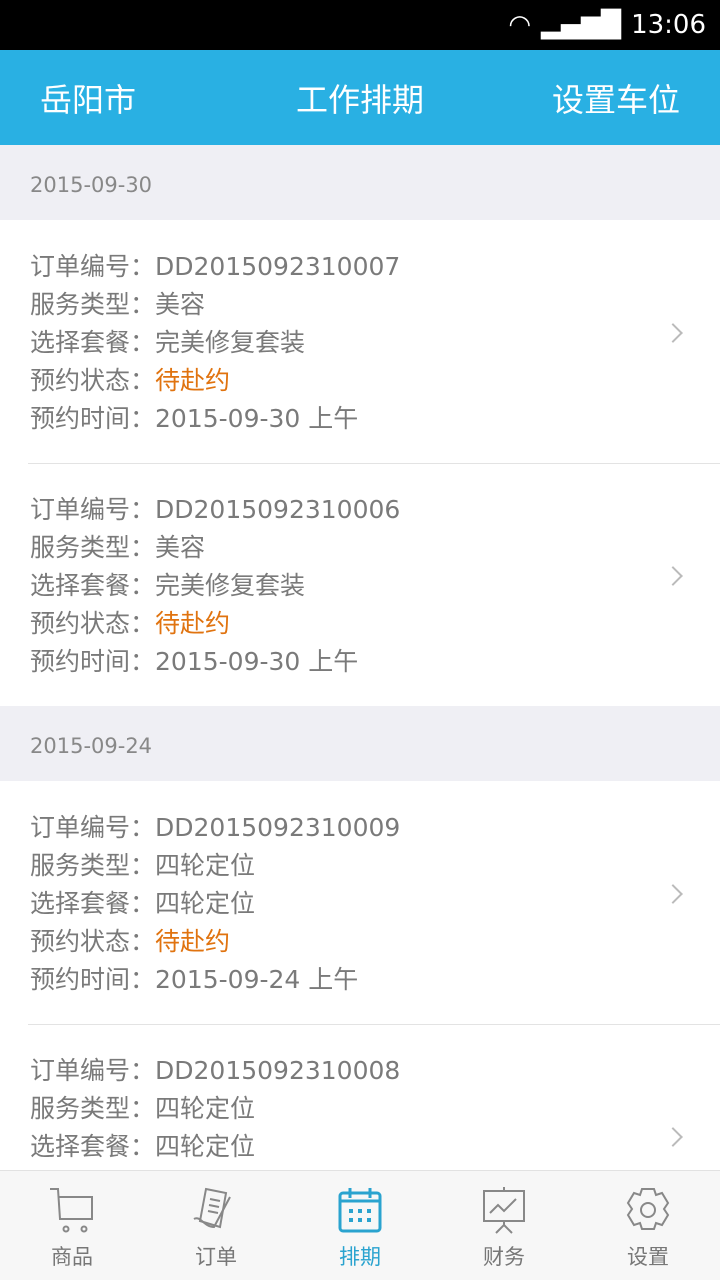  What do you see at coordinates (648, 1209) in the screenshot?
I see `gear-icon` at bounding box center [648, 1209].